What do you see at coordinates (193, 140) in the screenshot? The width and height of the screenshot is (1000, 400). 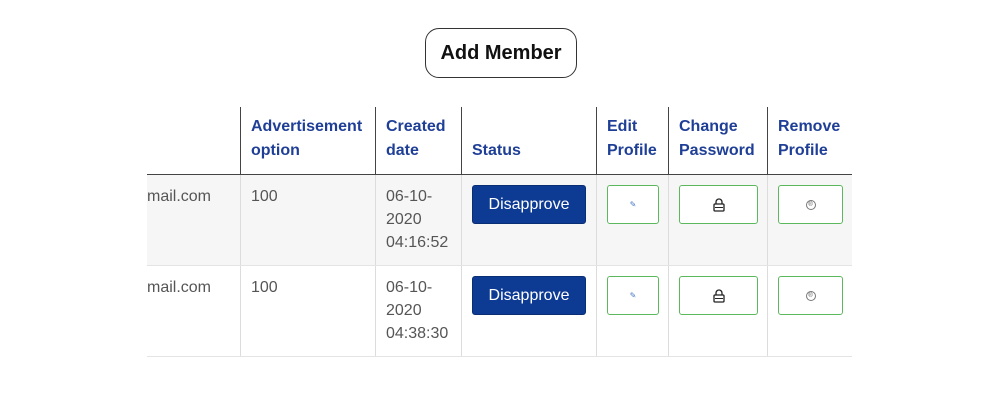 I see `header-email` at bounding box center [193, 140].